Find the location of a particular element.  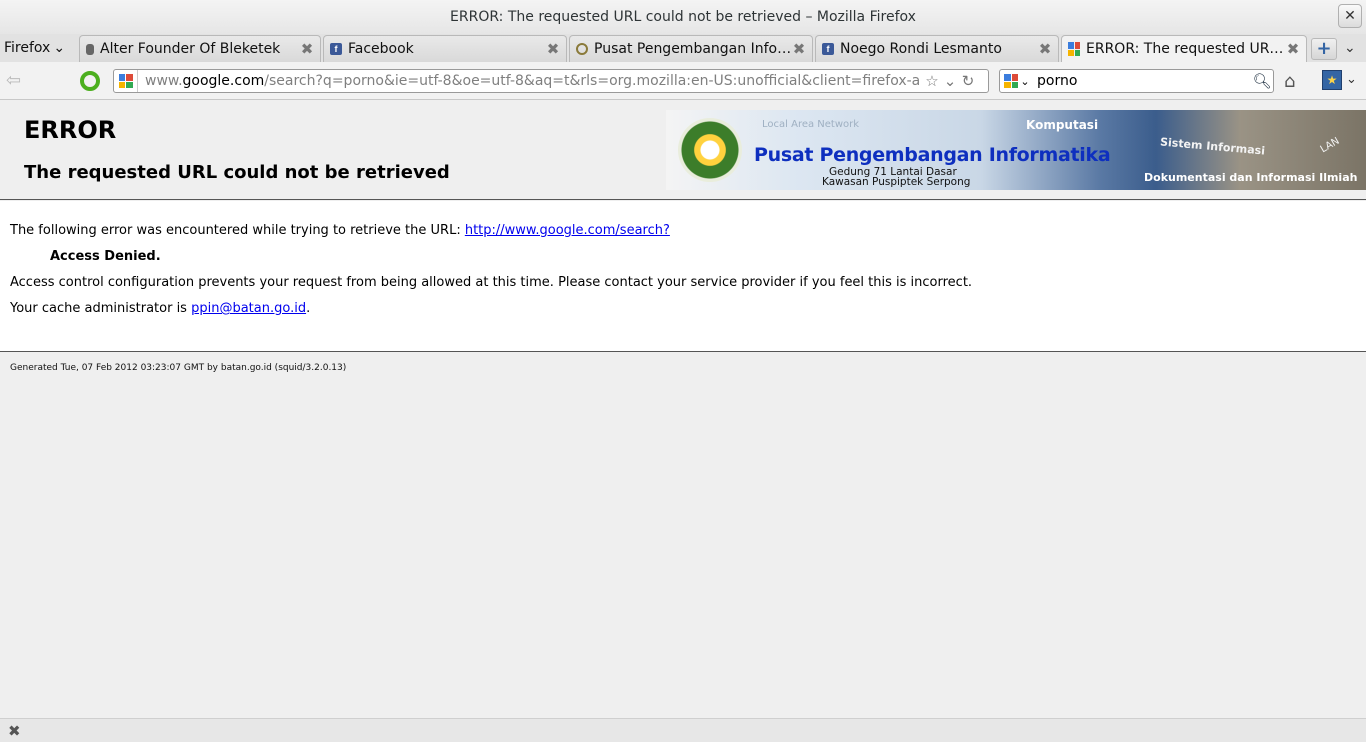

firefox-menu-button: Firefox ⌄ is located at coordinates (34, 48).